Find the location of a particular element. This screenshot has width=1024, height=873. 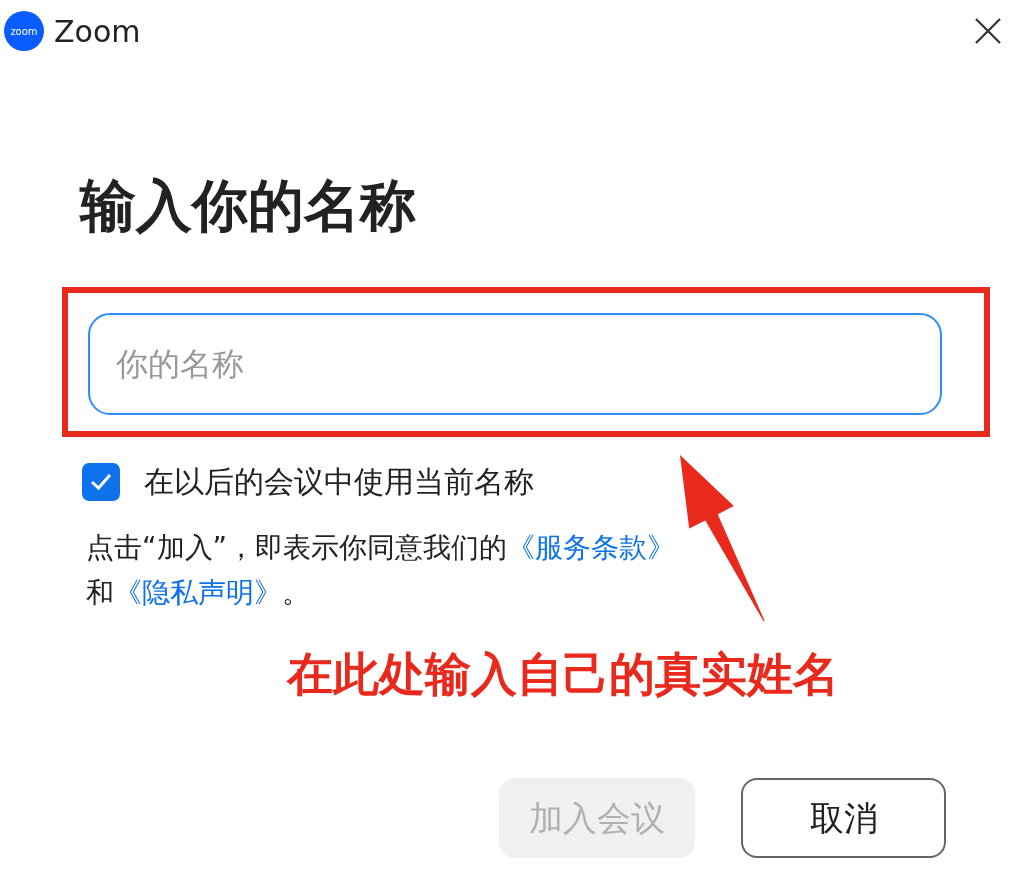

annotation-text: 在此处输入自己的真实姓名 is located at coordinates (563, 674).